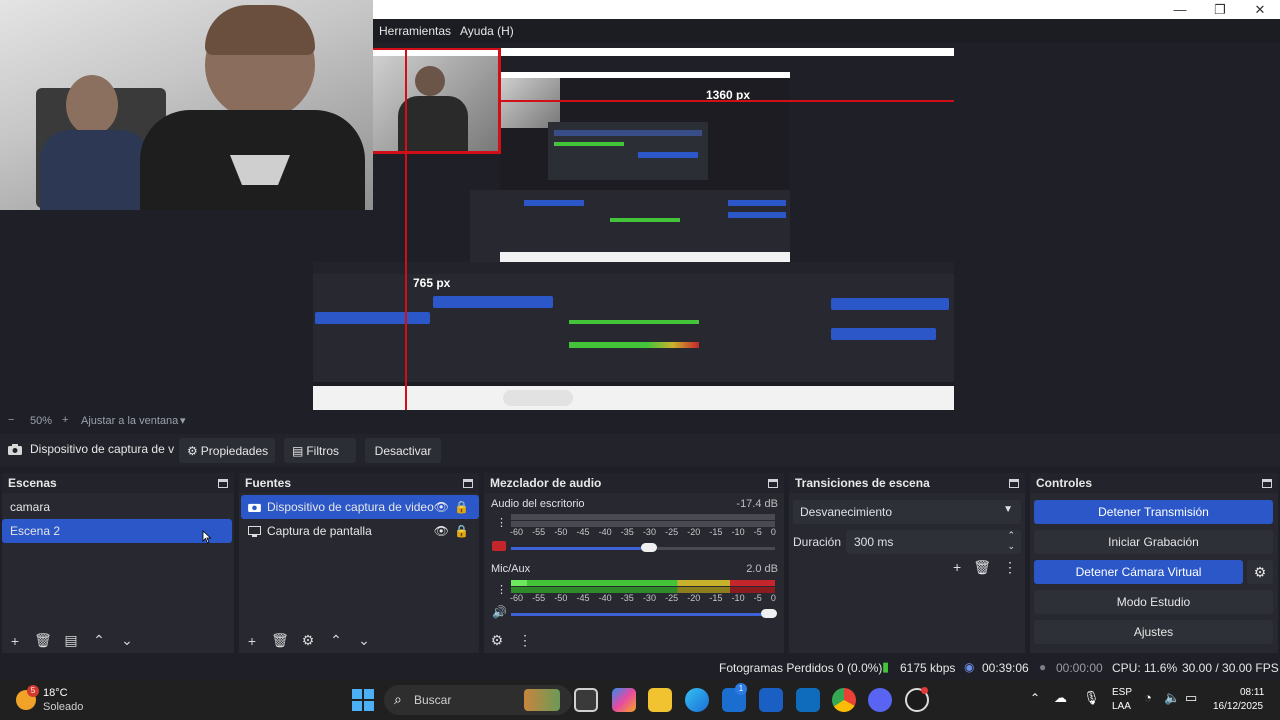  Describe the element at coordinates (227, 450) in the screenshot. I see `properties-button: ⚙ Propiedades` at that location.